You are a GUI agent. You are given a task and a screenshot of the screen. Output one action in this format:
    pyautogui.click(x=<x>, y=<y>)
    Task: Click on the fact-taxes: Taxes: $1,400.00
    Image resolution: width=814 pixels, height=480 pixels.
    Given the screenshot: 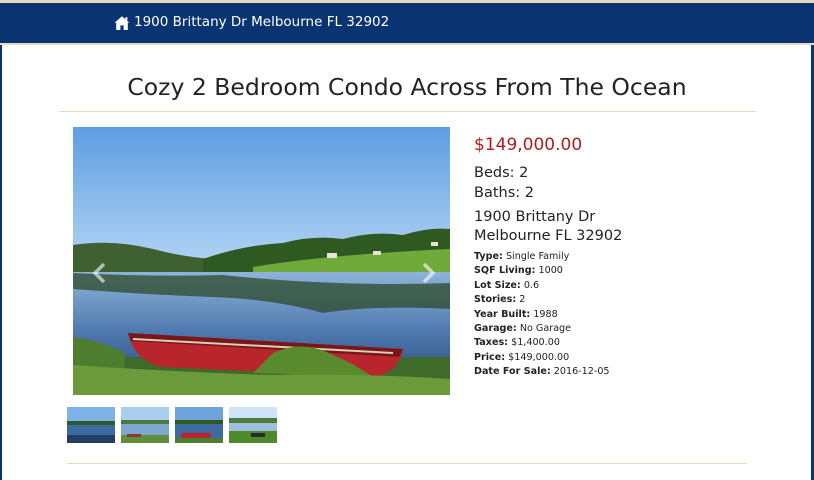 What is the action you would take?
    pyautogui.click(x=517, y=343)
    